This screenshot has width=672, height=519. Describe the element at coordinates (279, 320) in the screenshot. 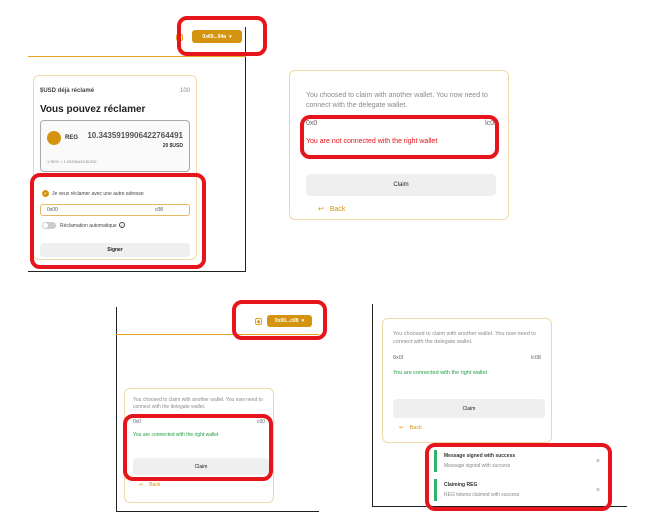

I see `highlight-wallet-p3` at that location.